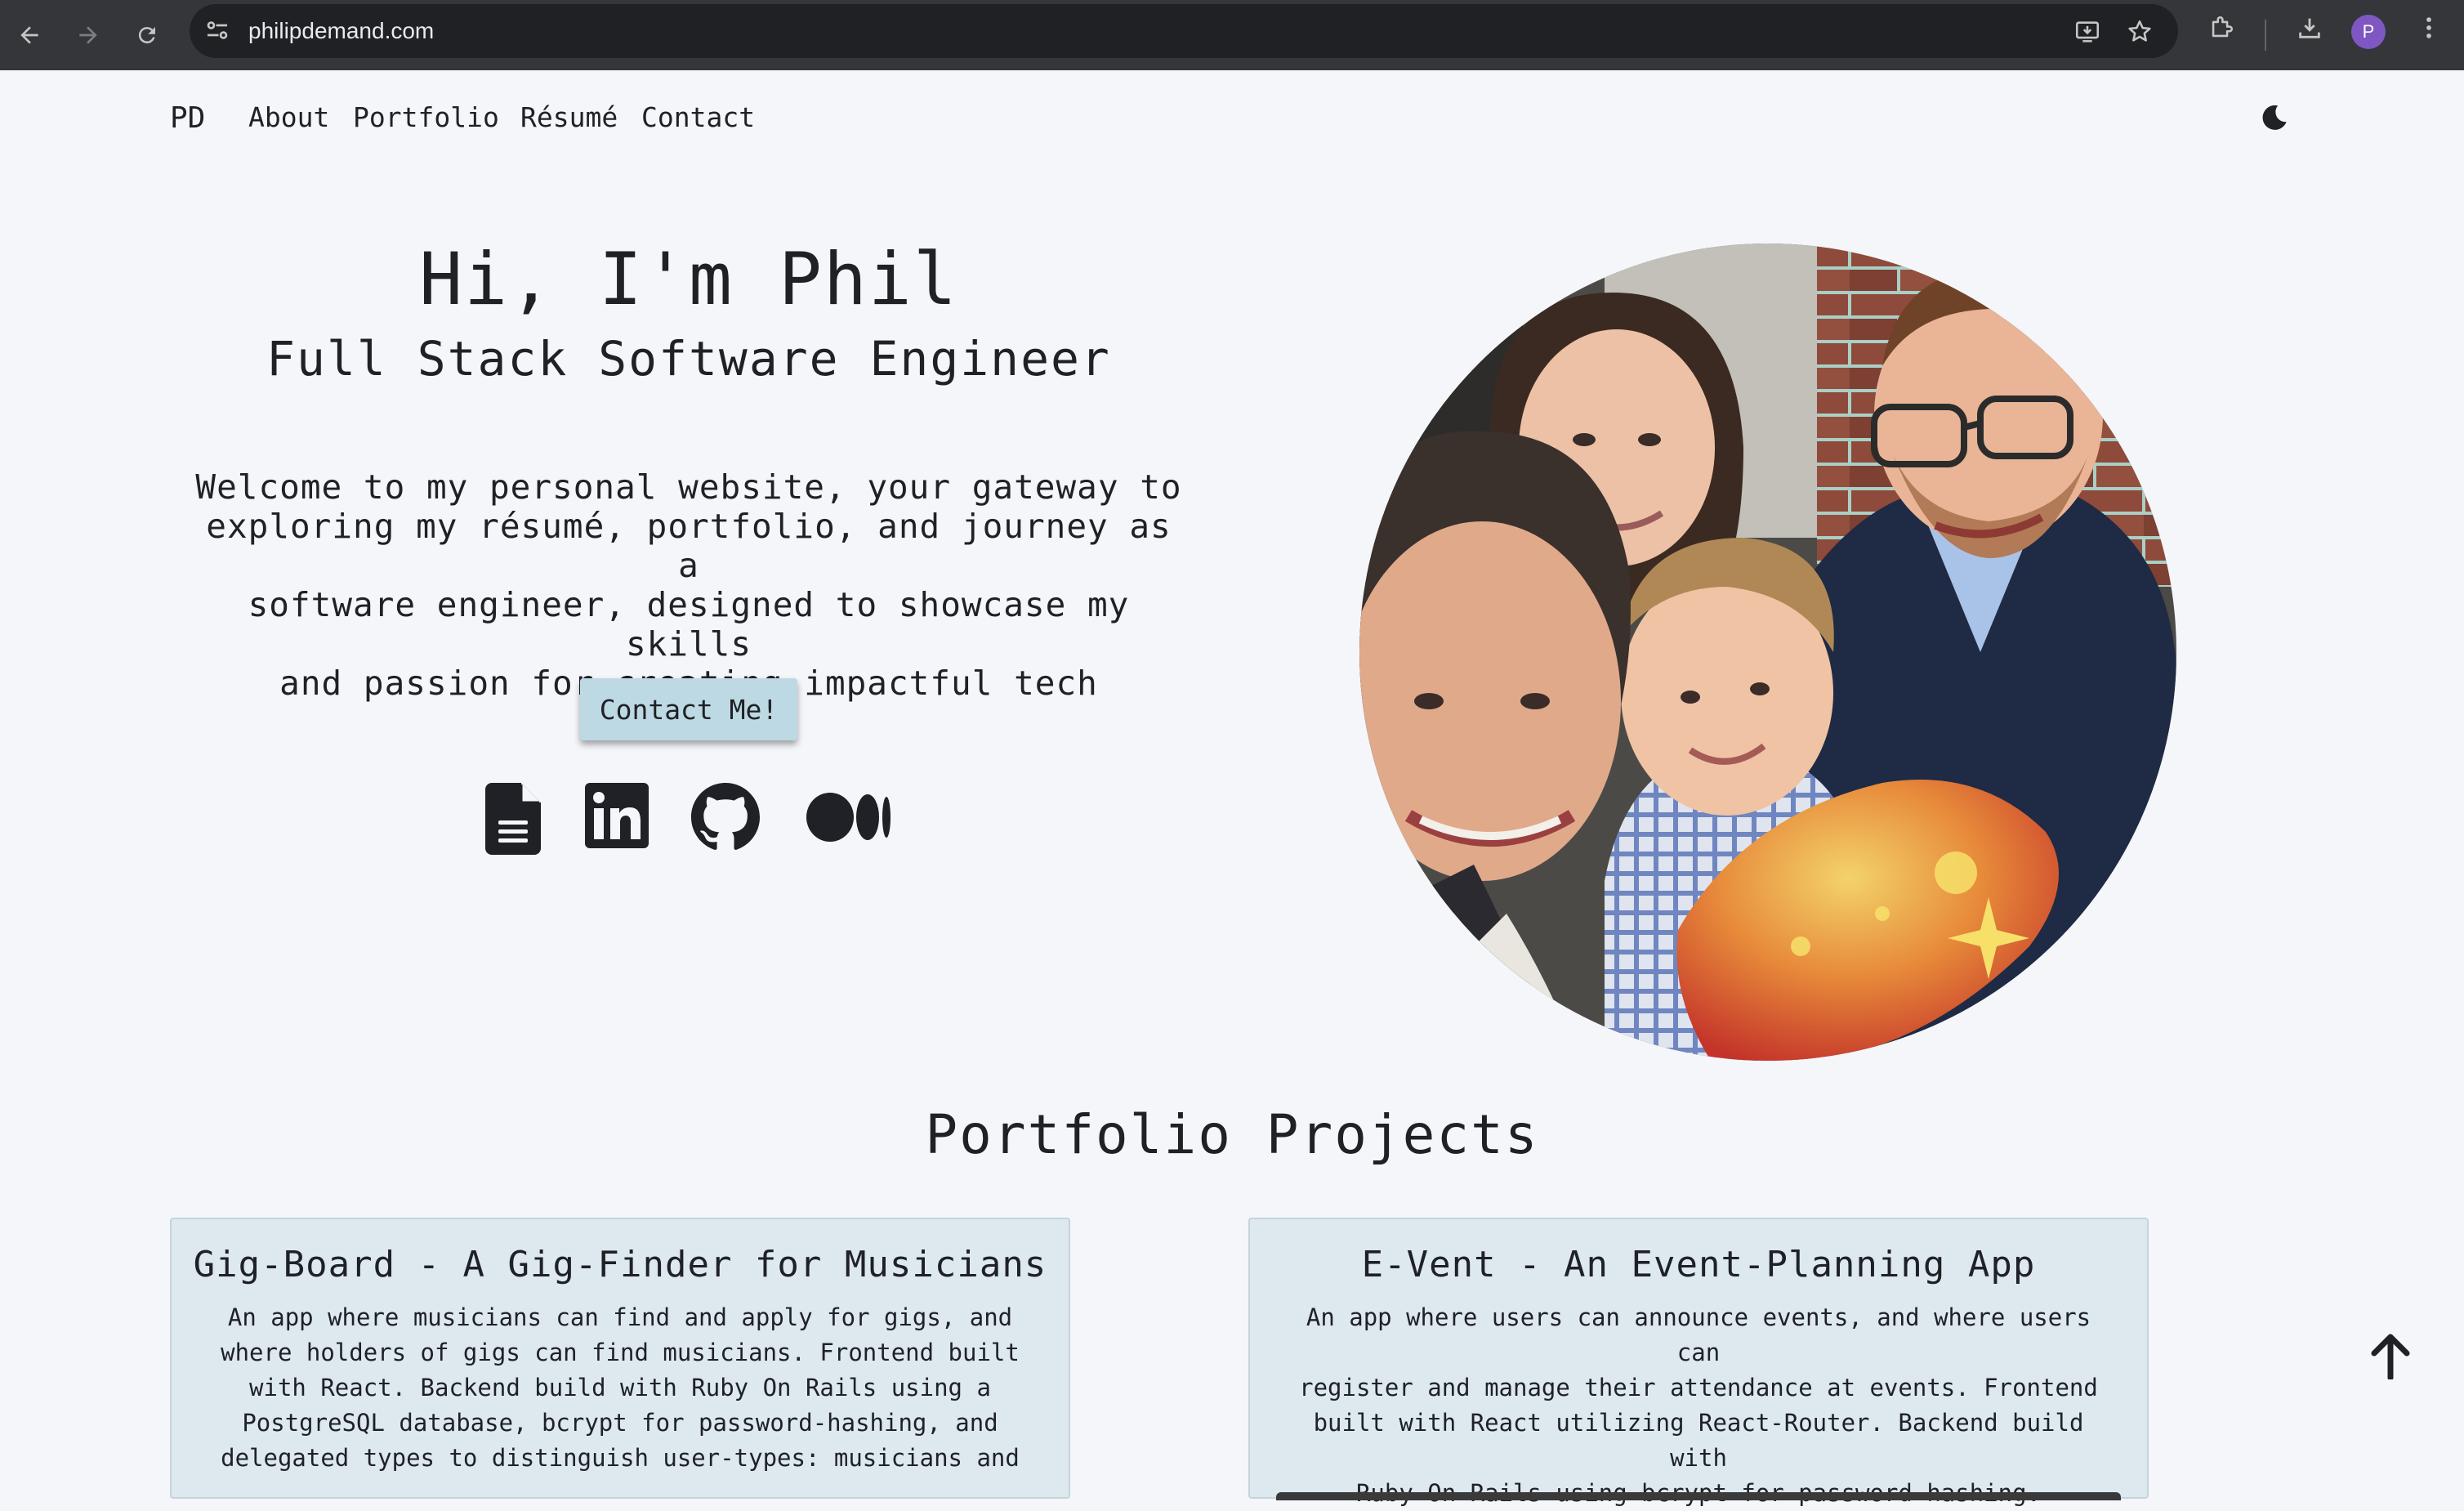 The width and height of the screenshot is (2464, 1511). What do you see at coordinates (849, 817) in the screenshot?
I see `medium-icon` at bounding box center [849, 817].